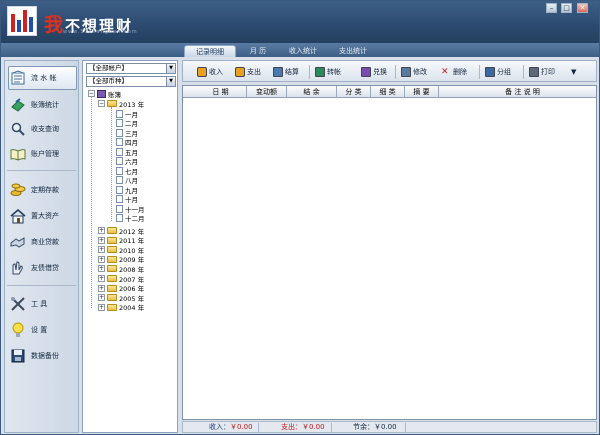  I want to click on tree-month-item: 五月, so click(127, 152).